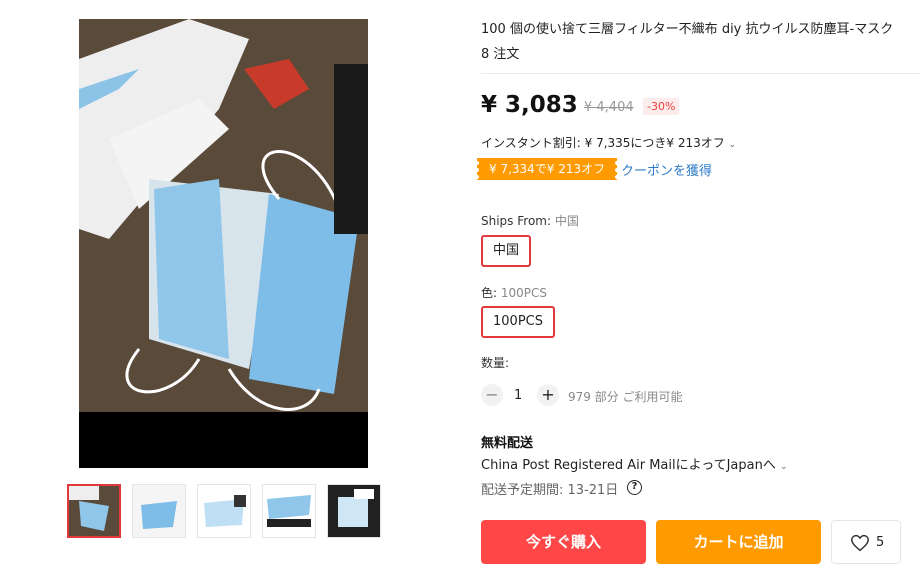 This screenshot has height=578, width=921. I want to click on heart-icon, so click(860, 543).